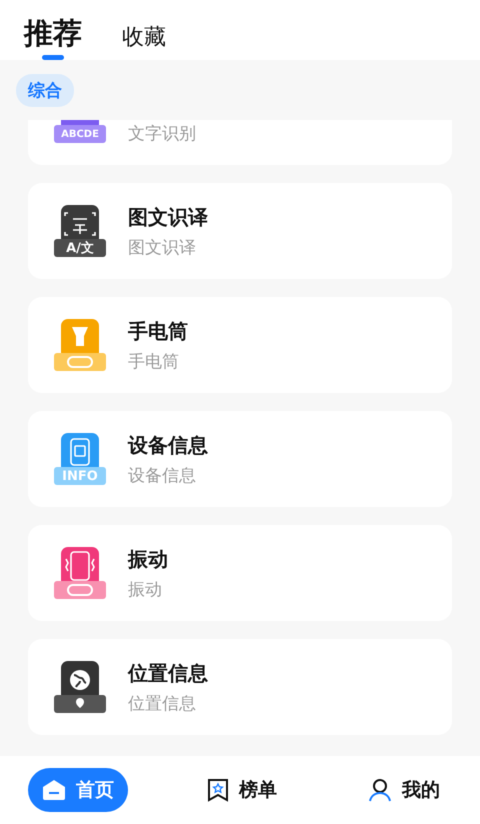  What do you see at coordinates (53, 39) in the screenshot?
I see `tab: 推荐` at bounding box center [53, 39].